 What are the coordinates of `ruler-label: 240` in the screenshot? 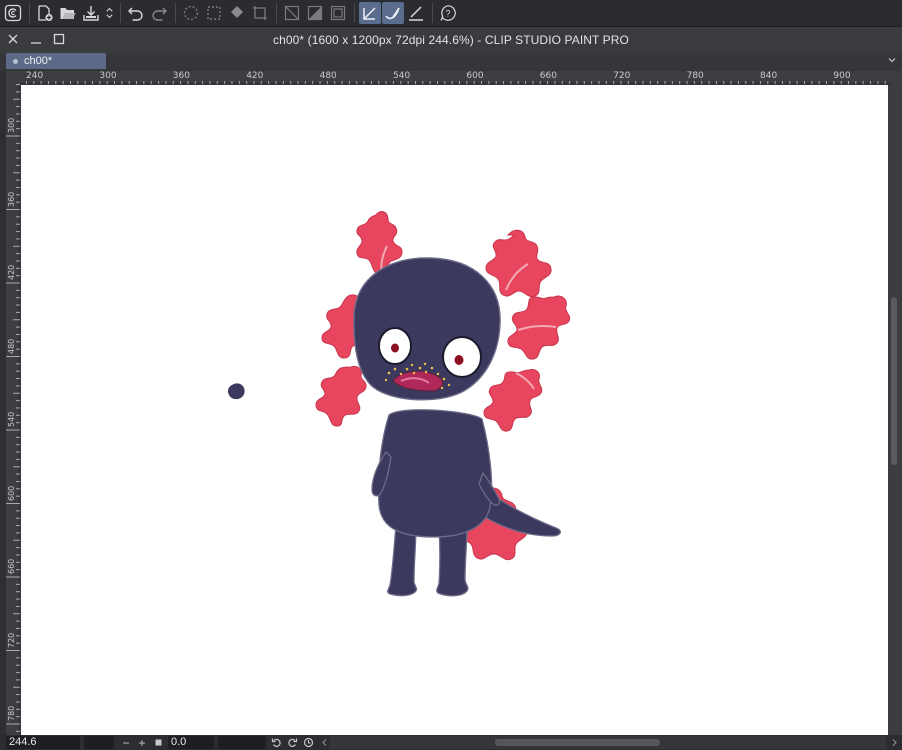 It's located at (35, 76).